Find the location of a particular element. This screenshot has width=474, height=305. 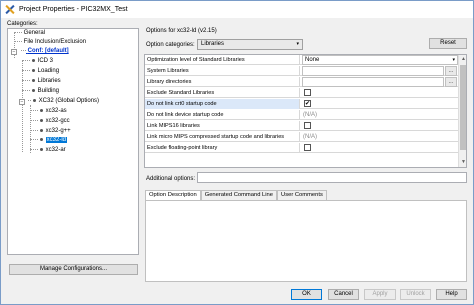

optimization-level-select: None ▾ is located at coordinates (380, 60).